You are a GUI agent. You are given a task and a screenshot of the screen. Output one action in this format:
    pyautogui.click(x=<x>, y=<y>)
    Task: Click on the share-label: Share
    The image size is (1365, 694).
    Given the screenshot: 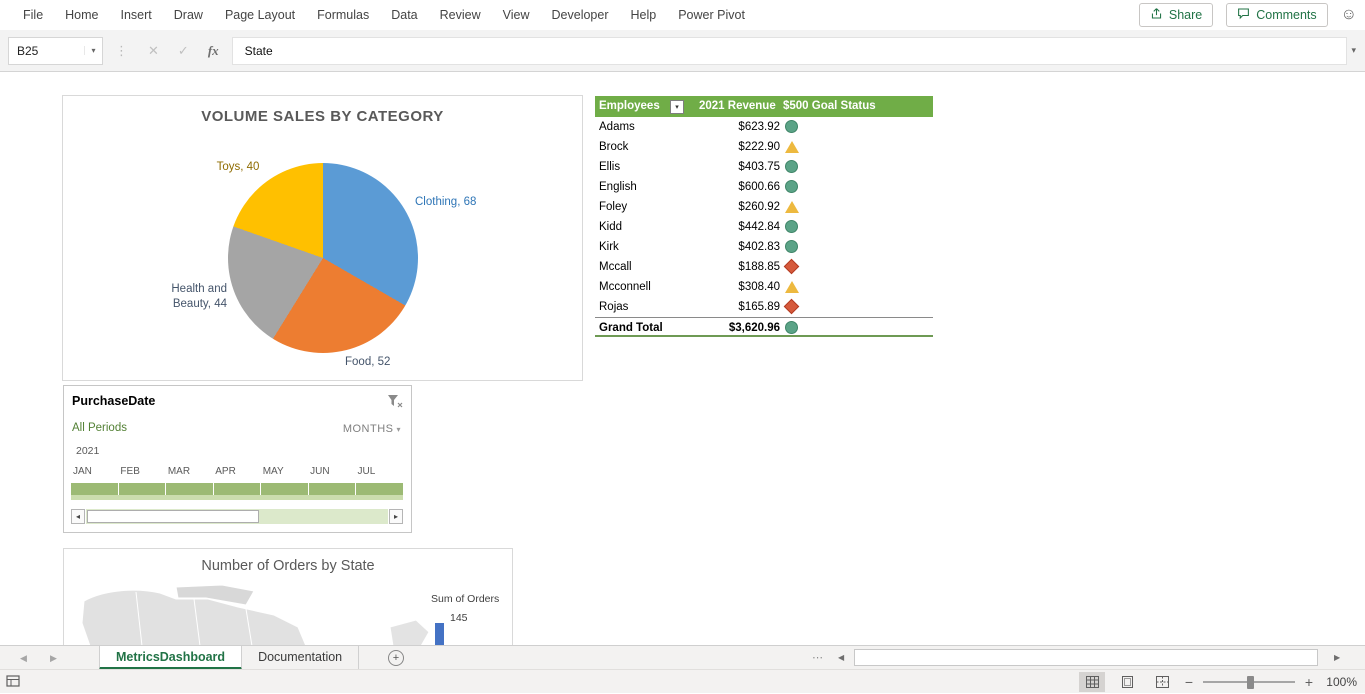 What is the action you would take?
    pyautogui.click(x=1185, y=15)
    